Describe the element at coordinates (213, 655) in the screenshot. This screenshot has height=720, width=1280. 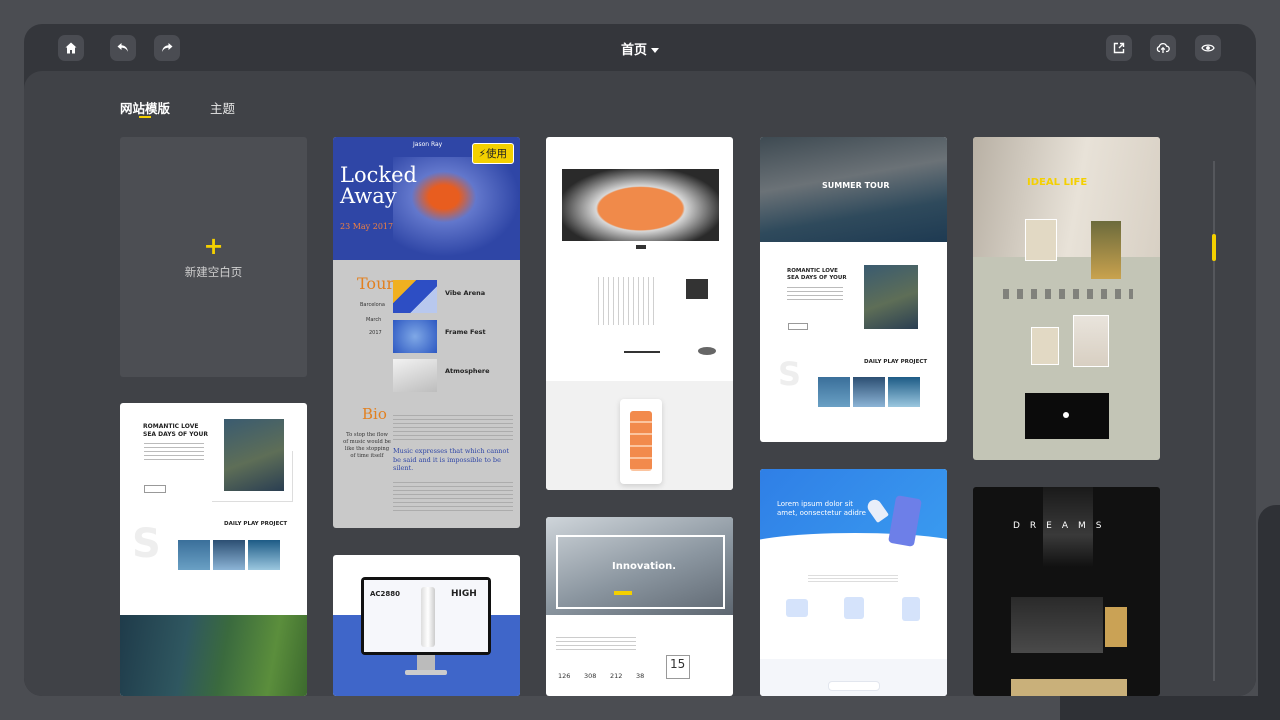
I see `aerial-forest-image` at that location.